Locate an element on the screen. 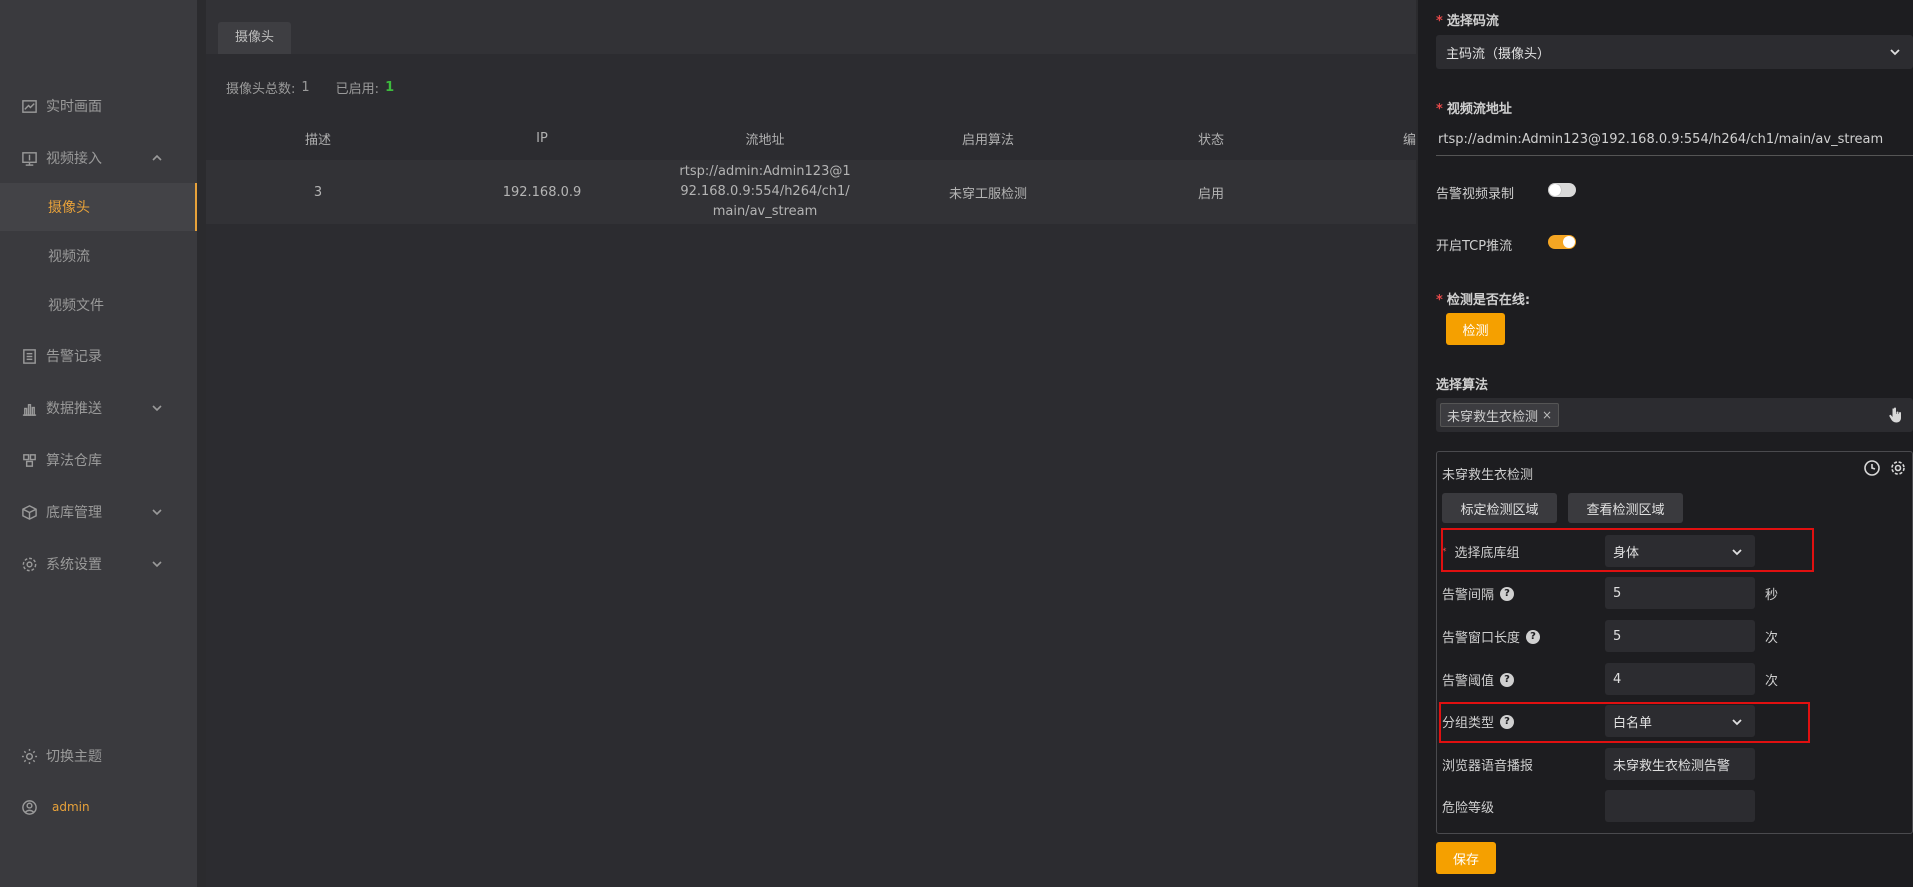 Image resolution: width=1913 pixels, height=887 pixels. window-label: 告警窗口长度? is located at coordinates (1491, 636).